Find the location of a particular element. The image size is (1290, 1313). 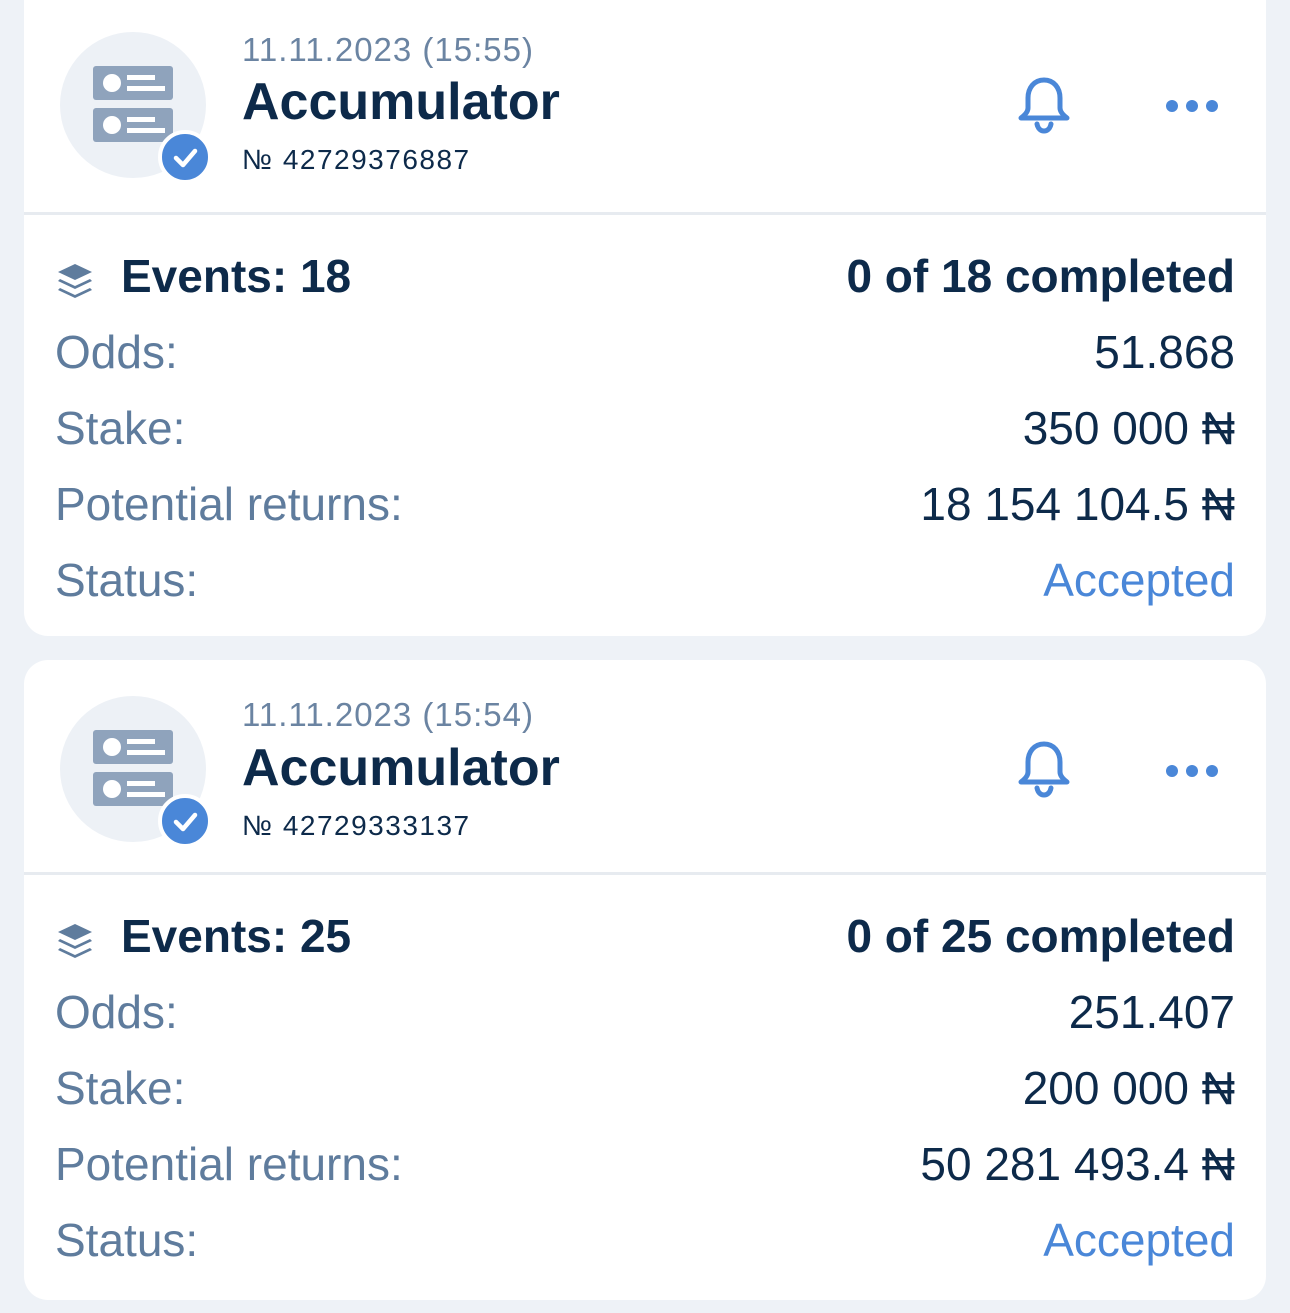

events-count: Events: 25 is located at coordinates (236, 936).